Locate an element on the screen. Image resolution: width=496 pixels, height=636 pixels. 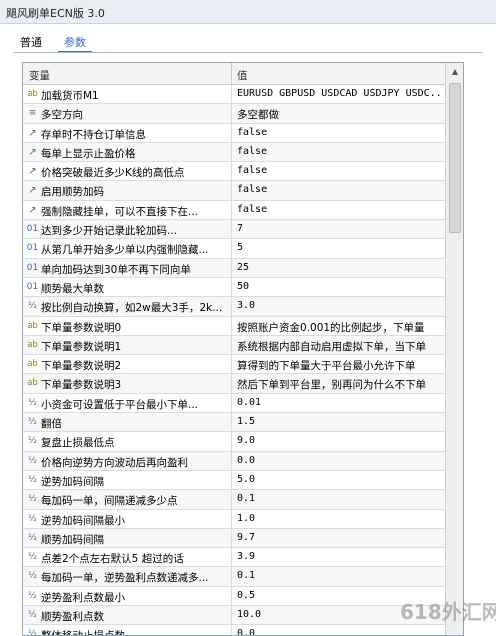
parameter-row: 01 顺势最大单数 50 is located at coordinates (234, 287).